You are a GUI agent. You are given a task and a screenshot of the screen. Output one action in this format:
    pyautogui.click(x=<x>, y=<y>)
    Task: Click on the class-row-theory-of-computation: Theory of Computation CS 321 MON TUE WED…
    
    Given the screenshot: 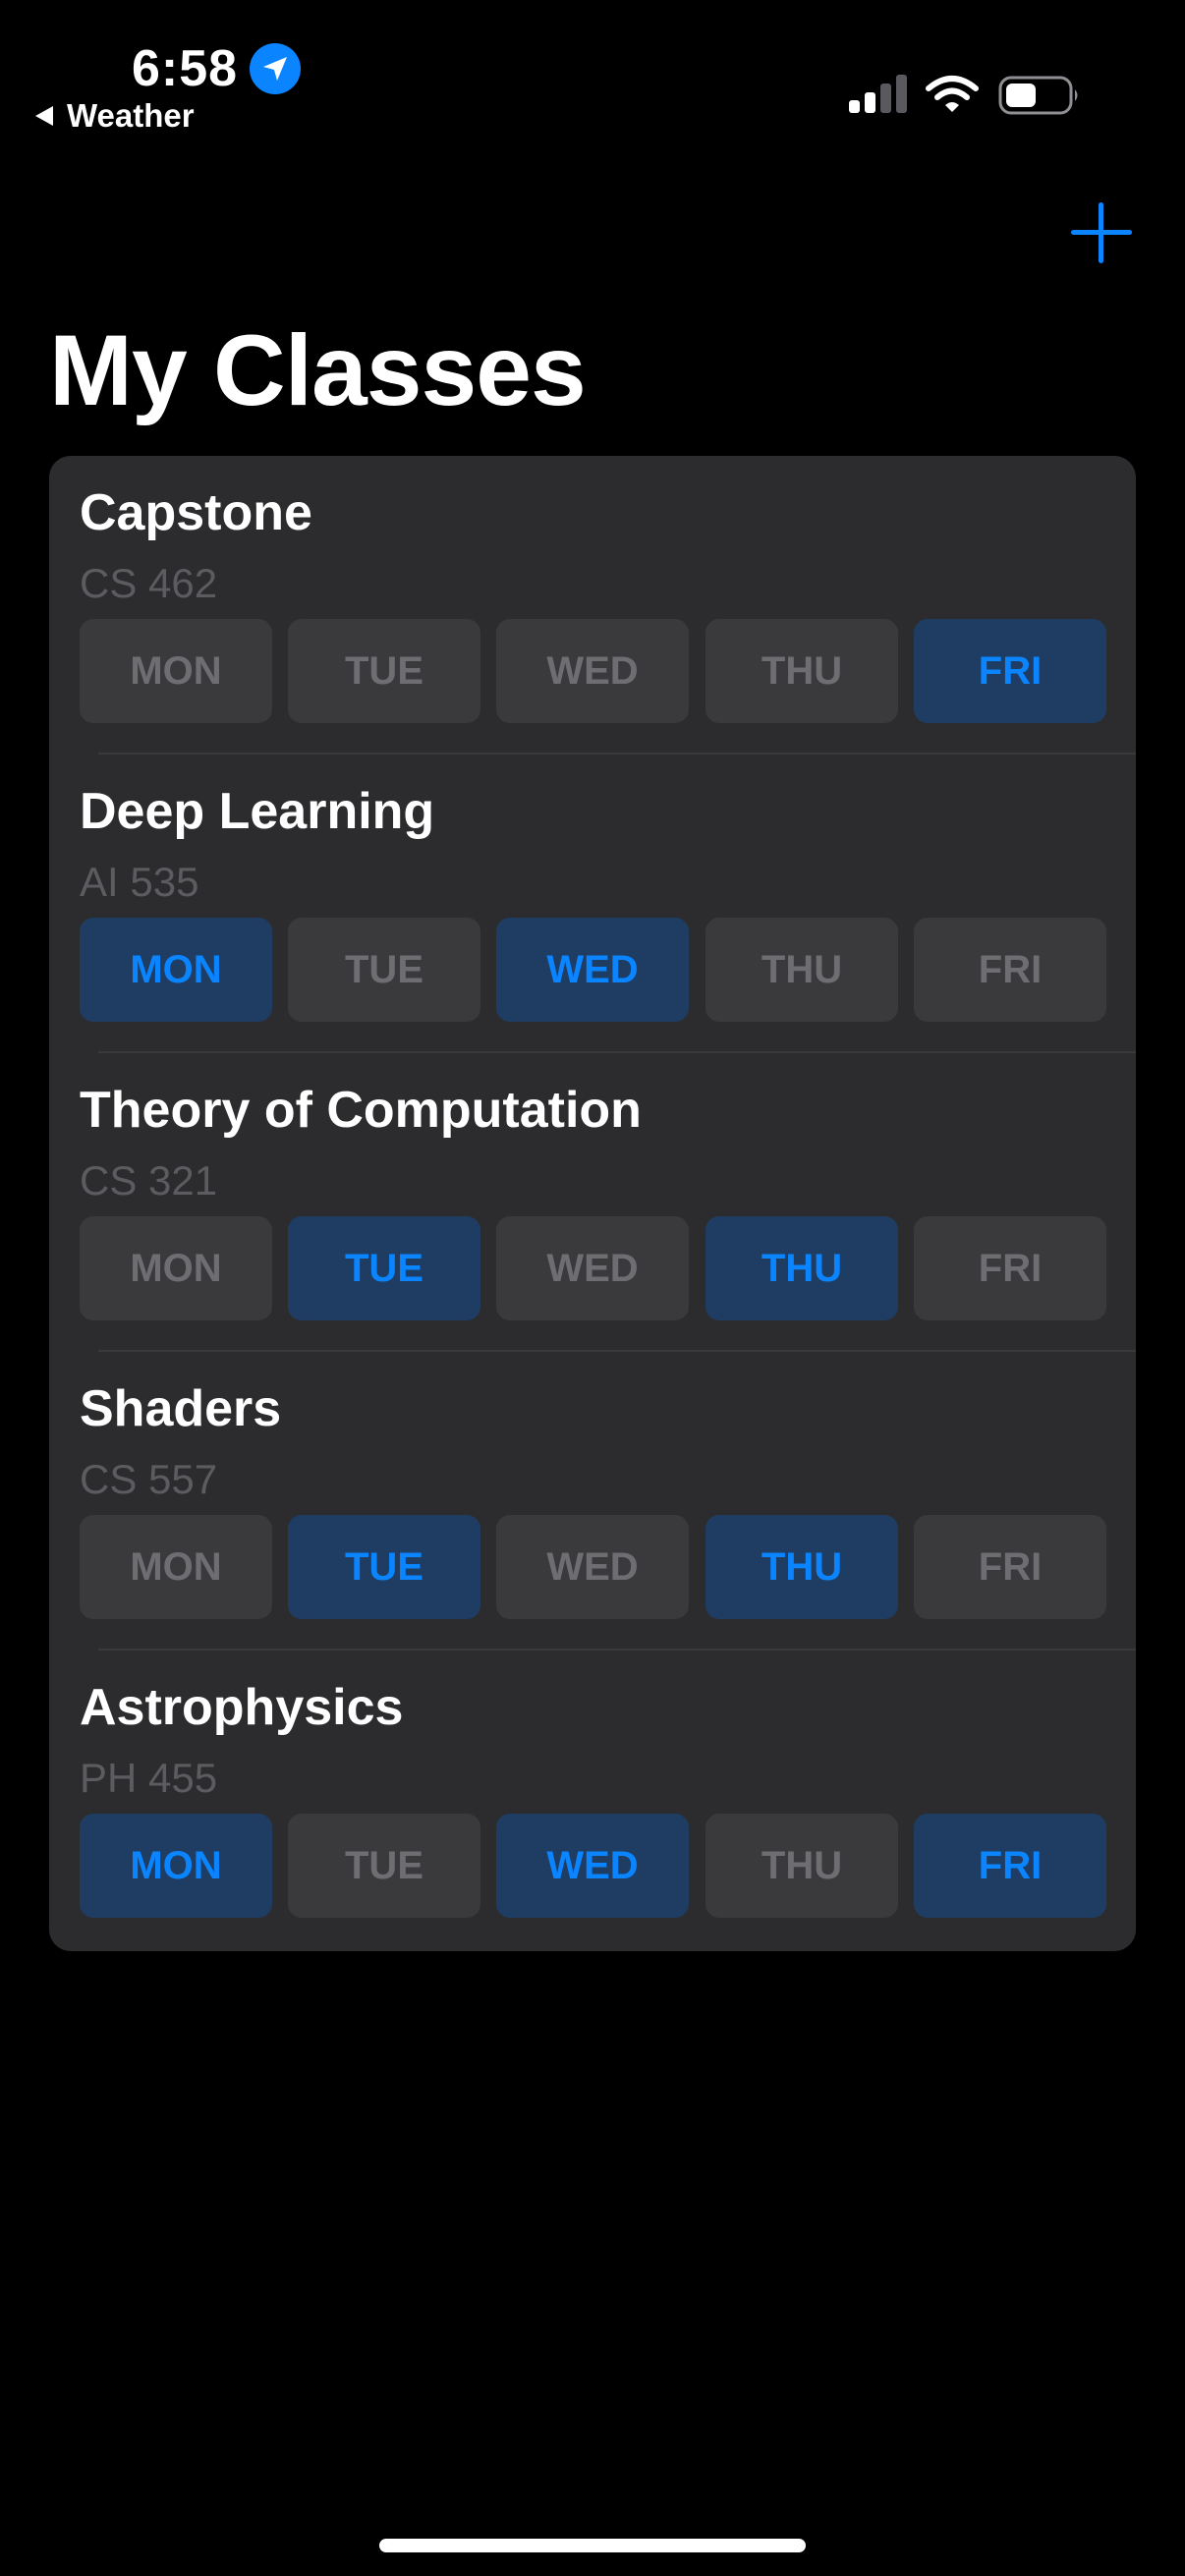 What is the action you would take?
    pyautogui.click(x=592, y=1202)
    